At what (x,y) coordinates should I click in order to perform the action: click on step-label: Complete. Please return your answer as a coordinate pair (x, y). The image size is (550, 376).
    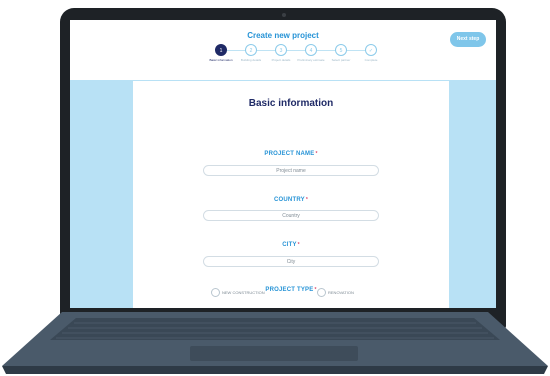
    Looking at the image, I should click on (371, 60).